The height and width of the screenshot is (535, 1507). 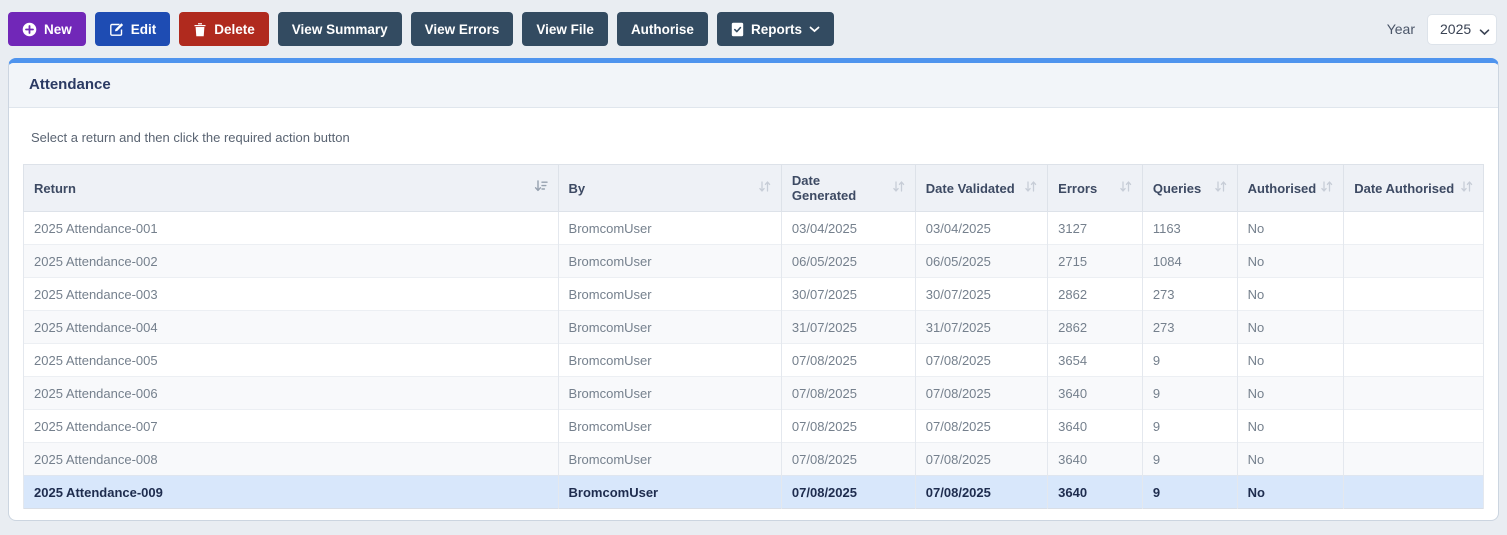 I want to click on cell-queries: 273, so click(x=1189, y=327).